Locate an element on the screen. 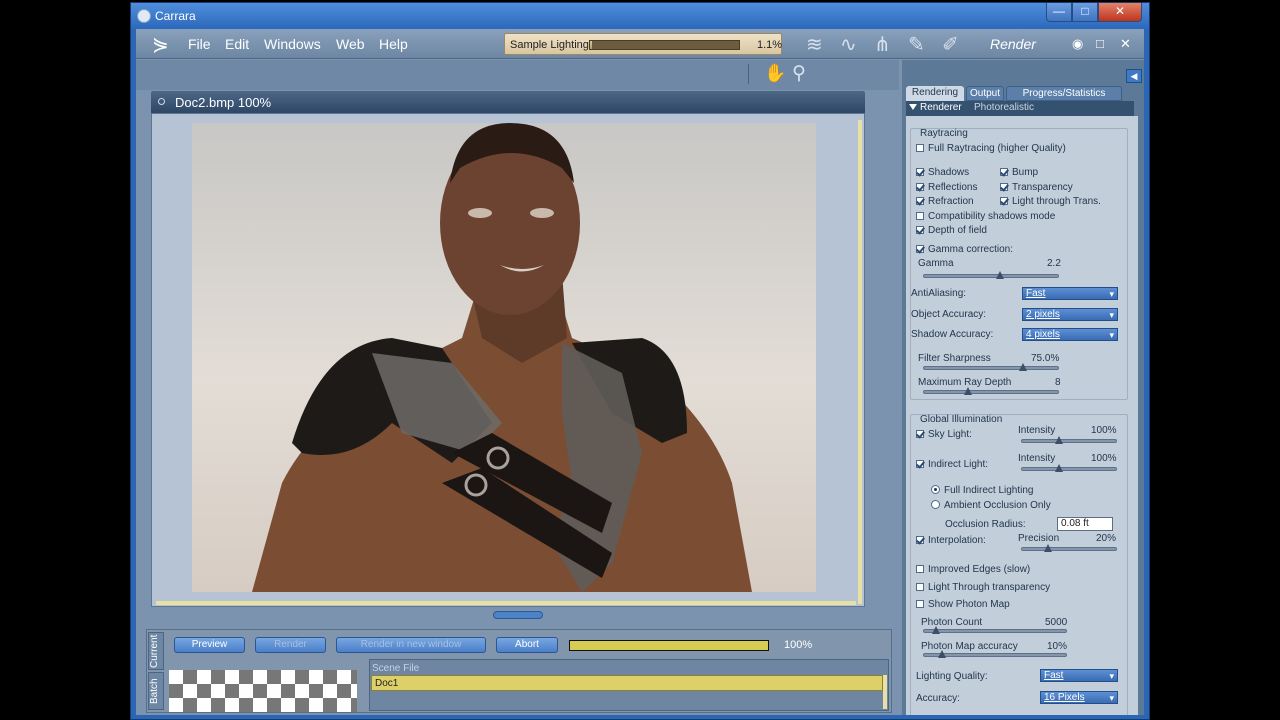 This screenshot has width=1280, height=720. filter-sharpness-knob is located at coordinates (1023, 367).